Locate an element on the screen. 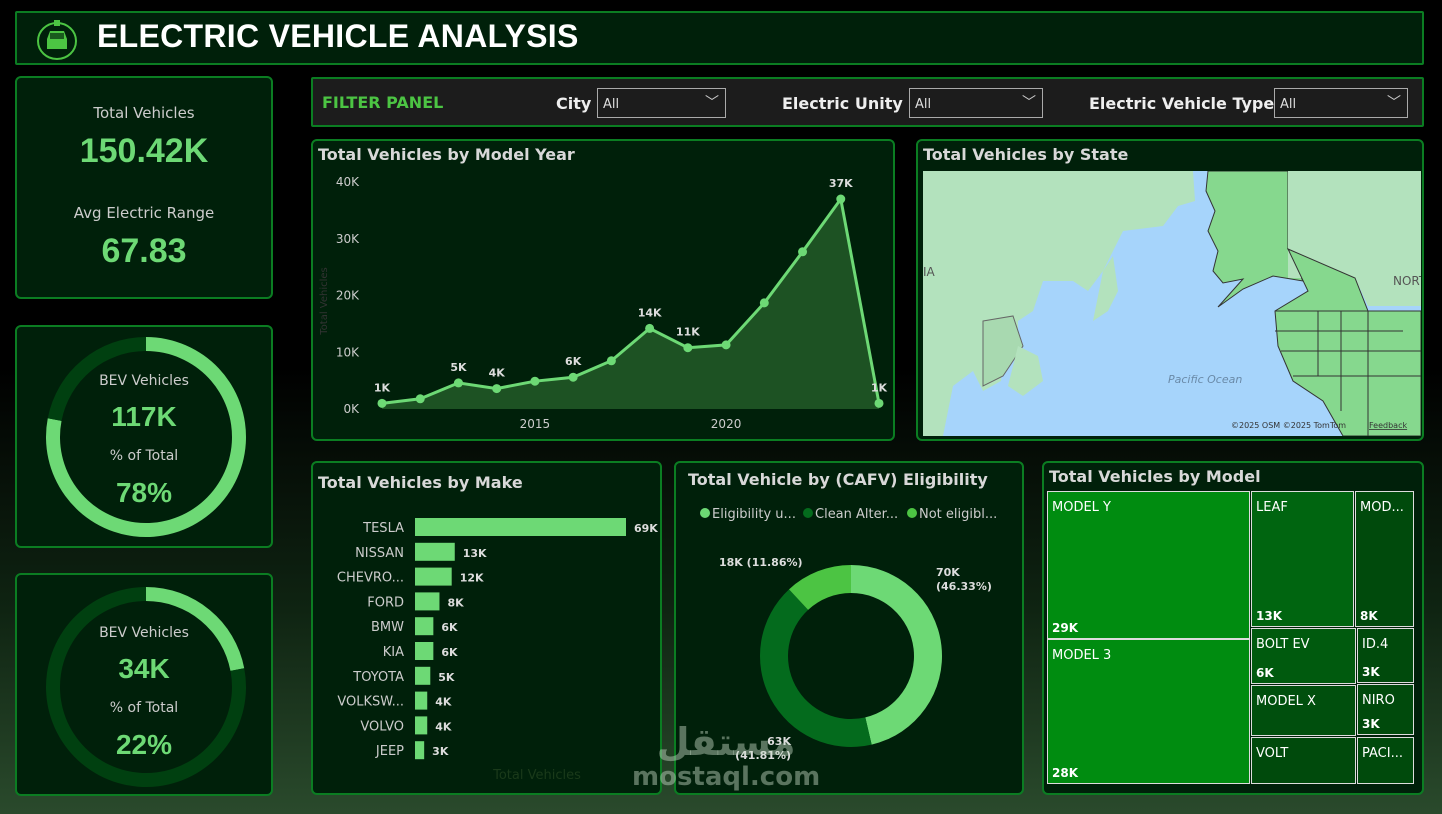 The height and width of the screenshot is (814, 1442). tile-value: 8K is located at coordinates (1369, 616).